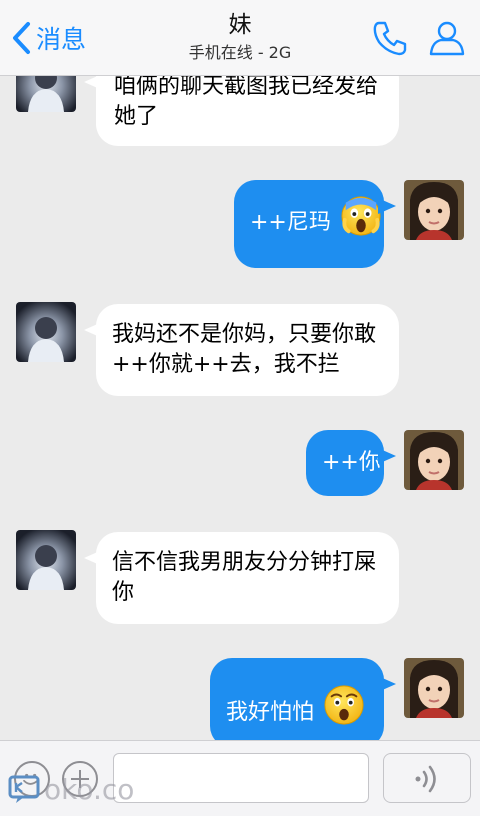 The image size is (480, 816). I want to click on message-input-bar, so click(240, 778).